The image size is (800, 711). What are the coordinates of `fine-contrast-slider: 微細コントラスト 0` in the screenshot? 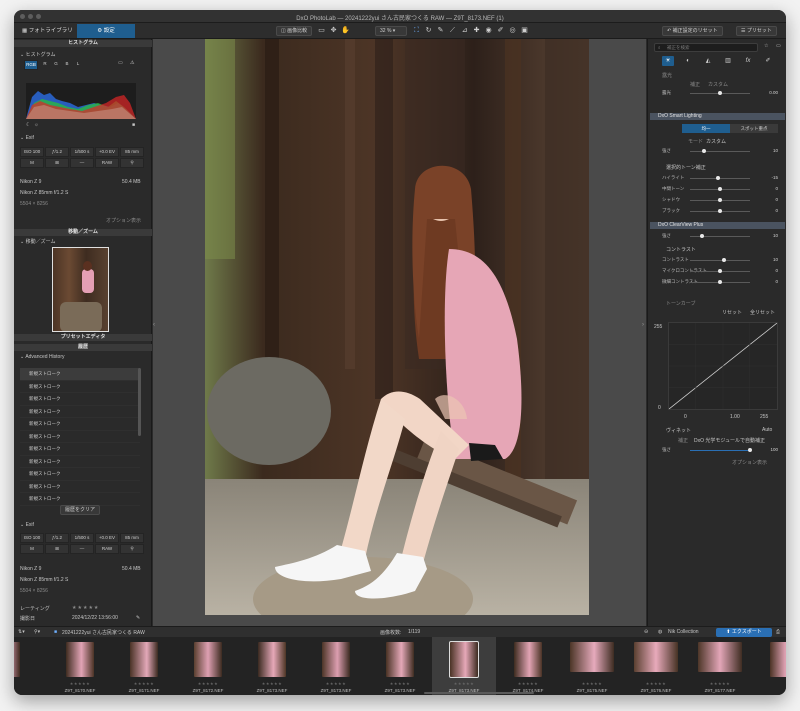 It's located at (720, 282).